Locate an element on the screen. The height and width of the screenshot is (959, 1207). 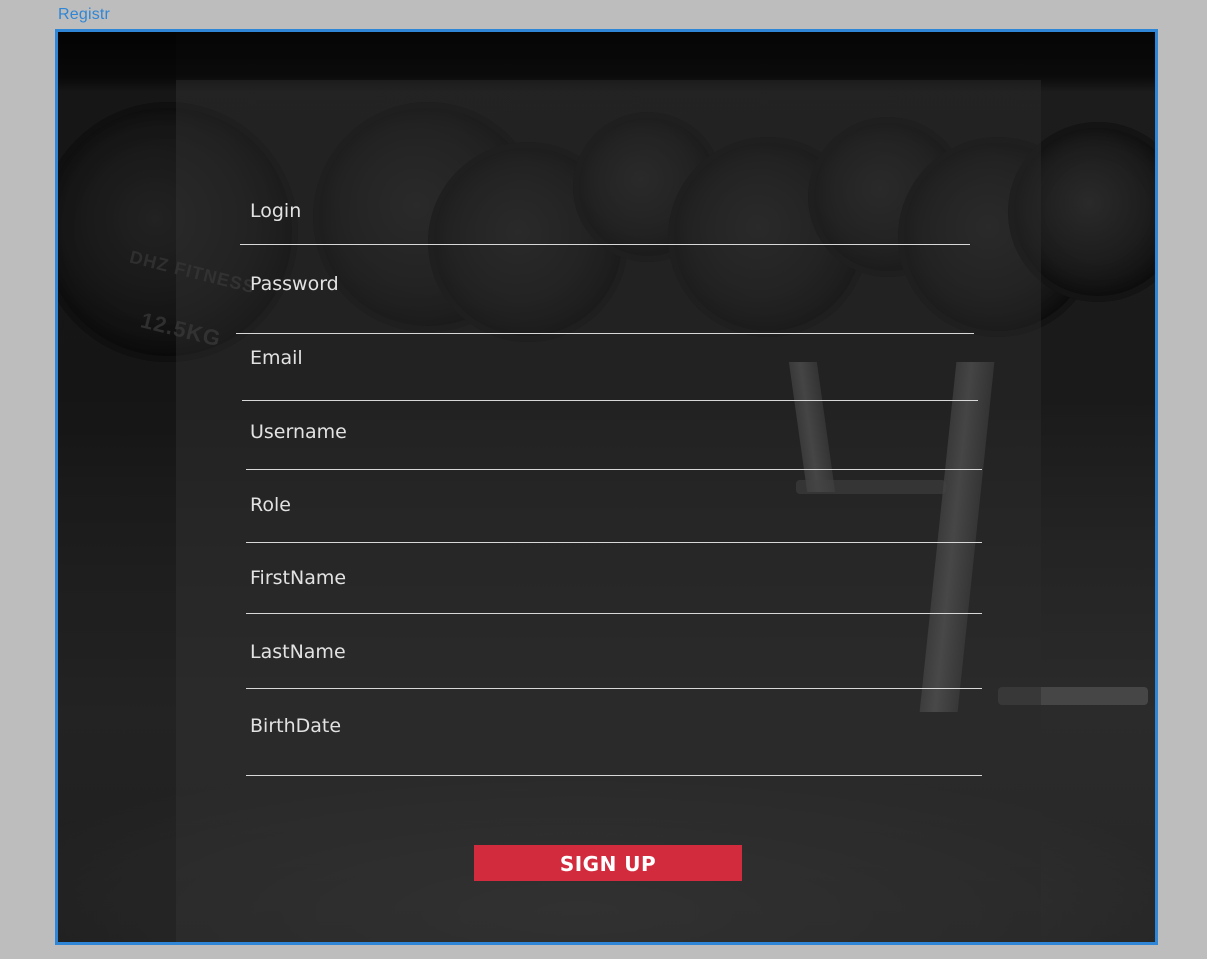
role-input is located at coordinates (615, 515).